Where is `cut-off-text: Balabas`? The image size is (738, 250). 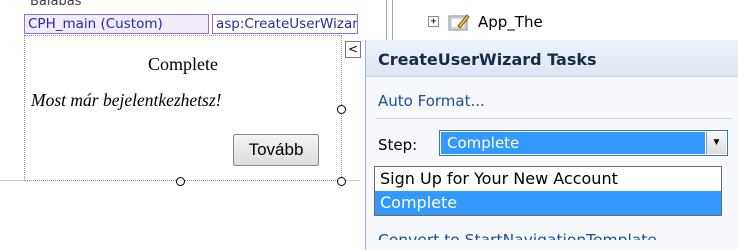
cut-off-text: Balabas is located at coordinates (56, 4).